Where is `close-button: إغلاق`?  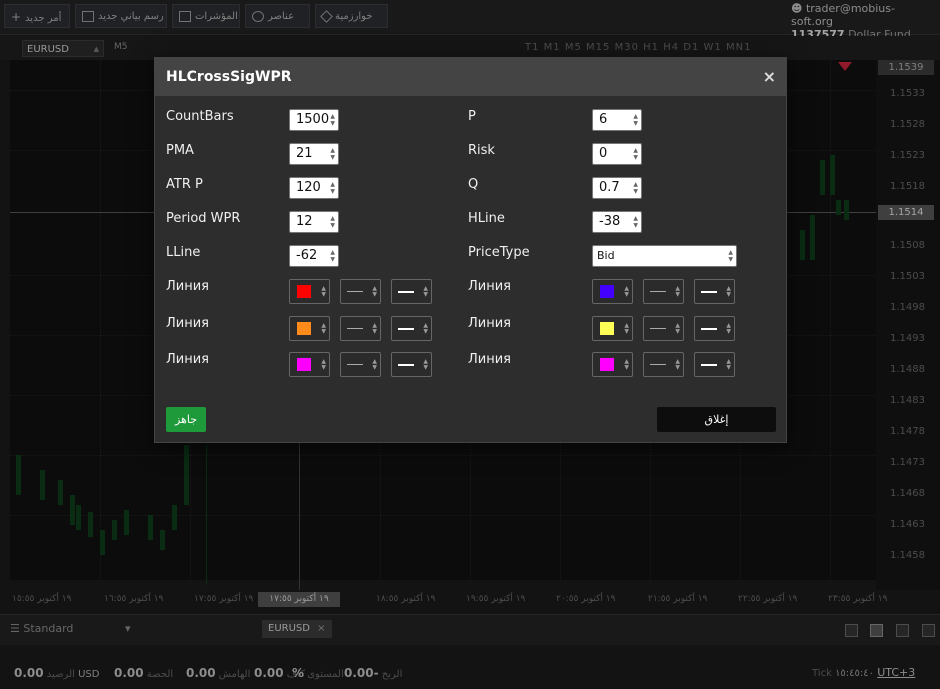 close-button: إغلاق is located at coordinates (716, 419).